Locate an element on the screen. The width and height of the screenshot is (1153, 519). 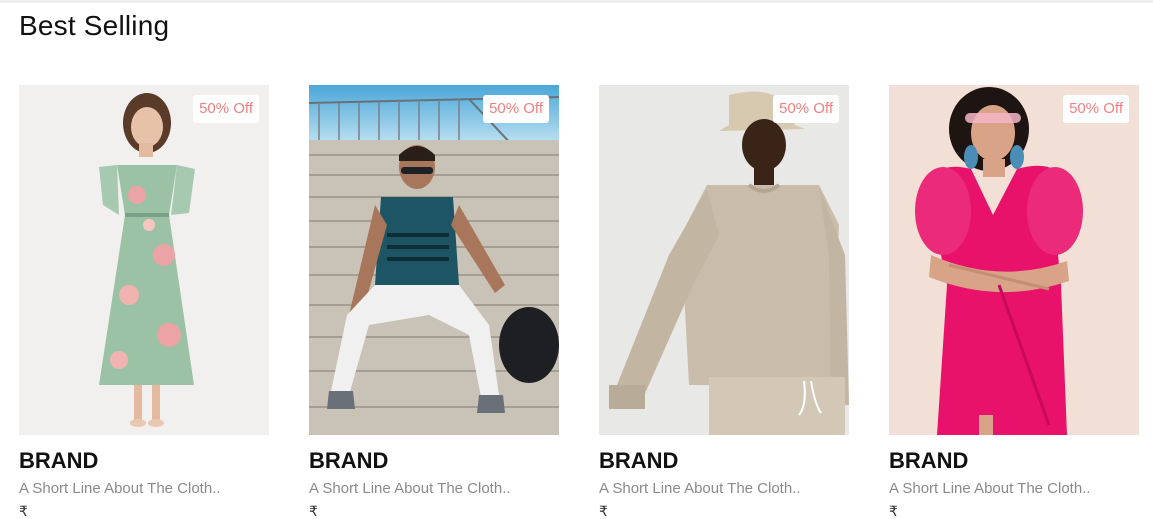
top-divider is located at coordinates (576, 1).